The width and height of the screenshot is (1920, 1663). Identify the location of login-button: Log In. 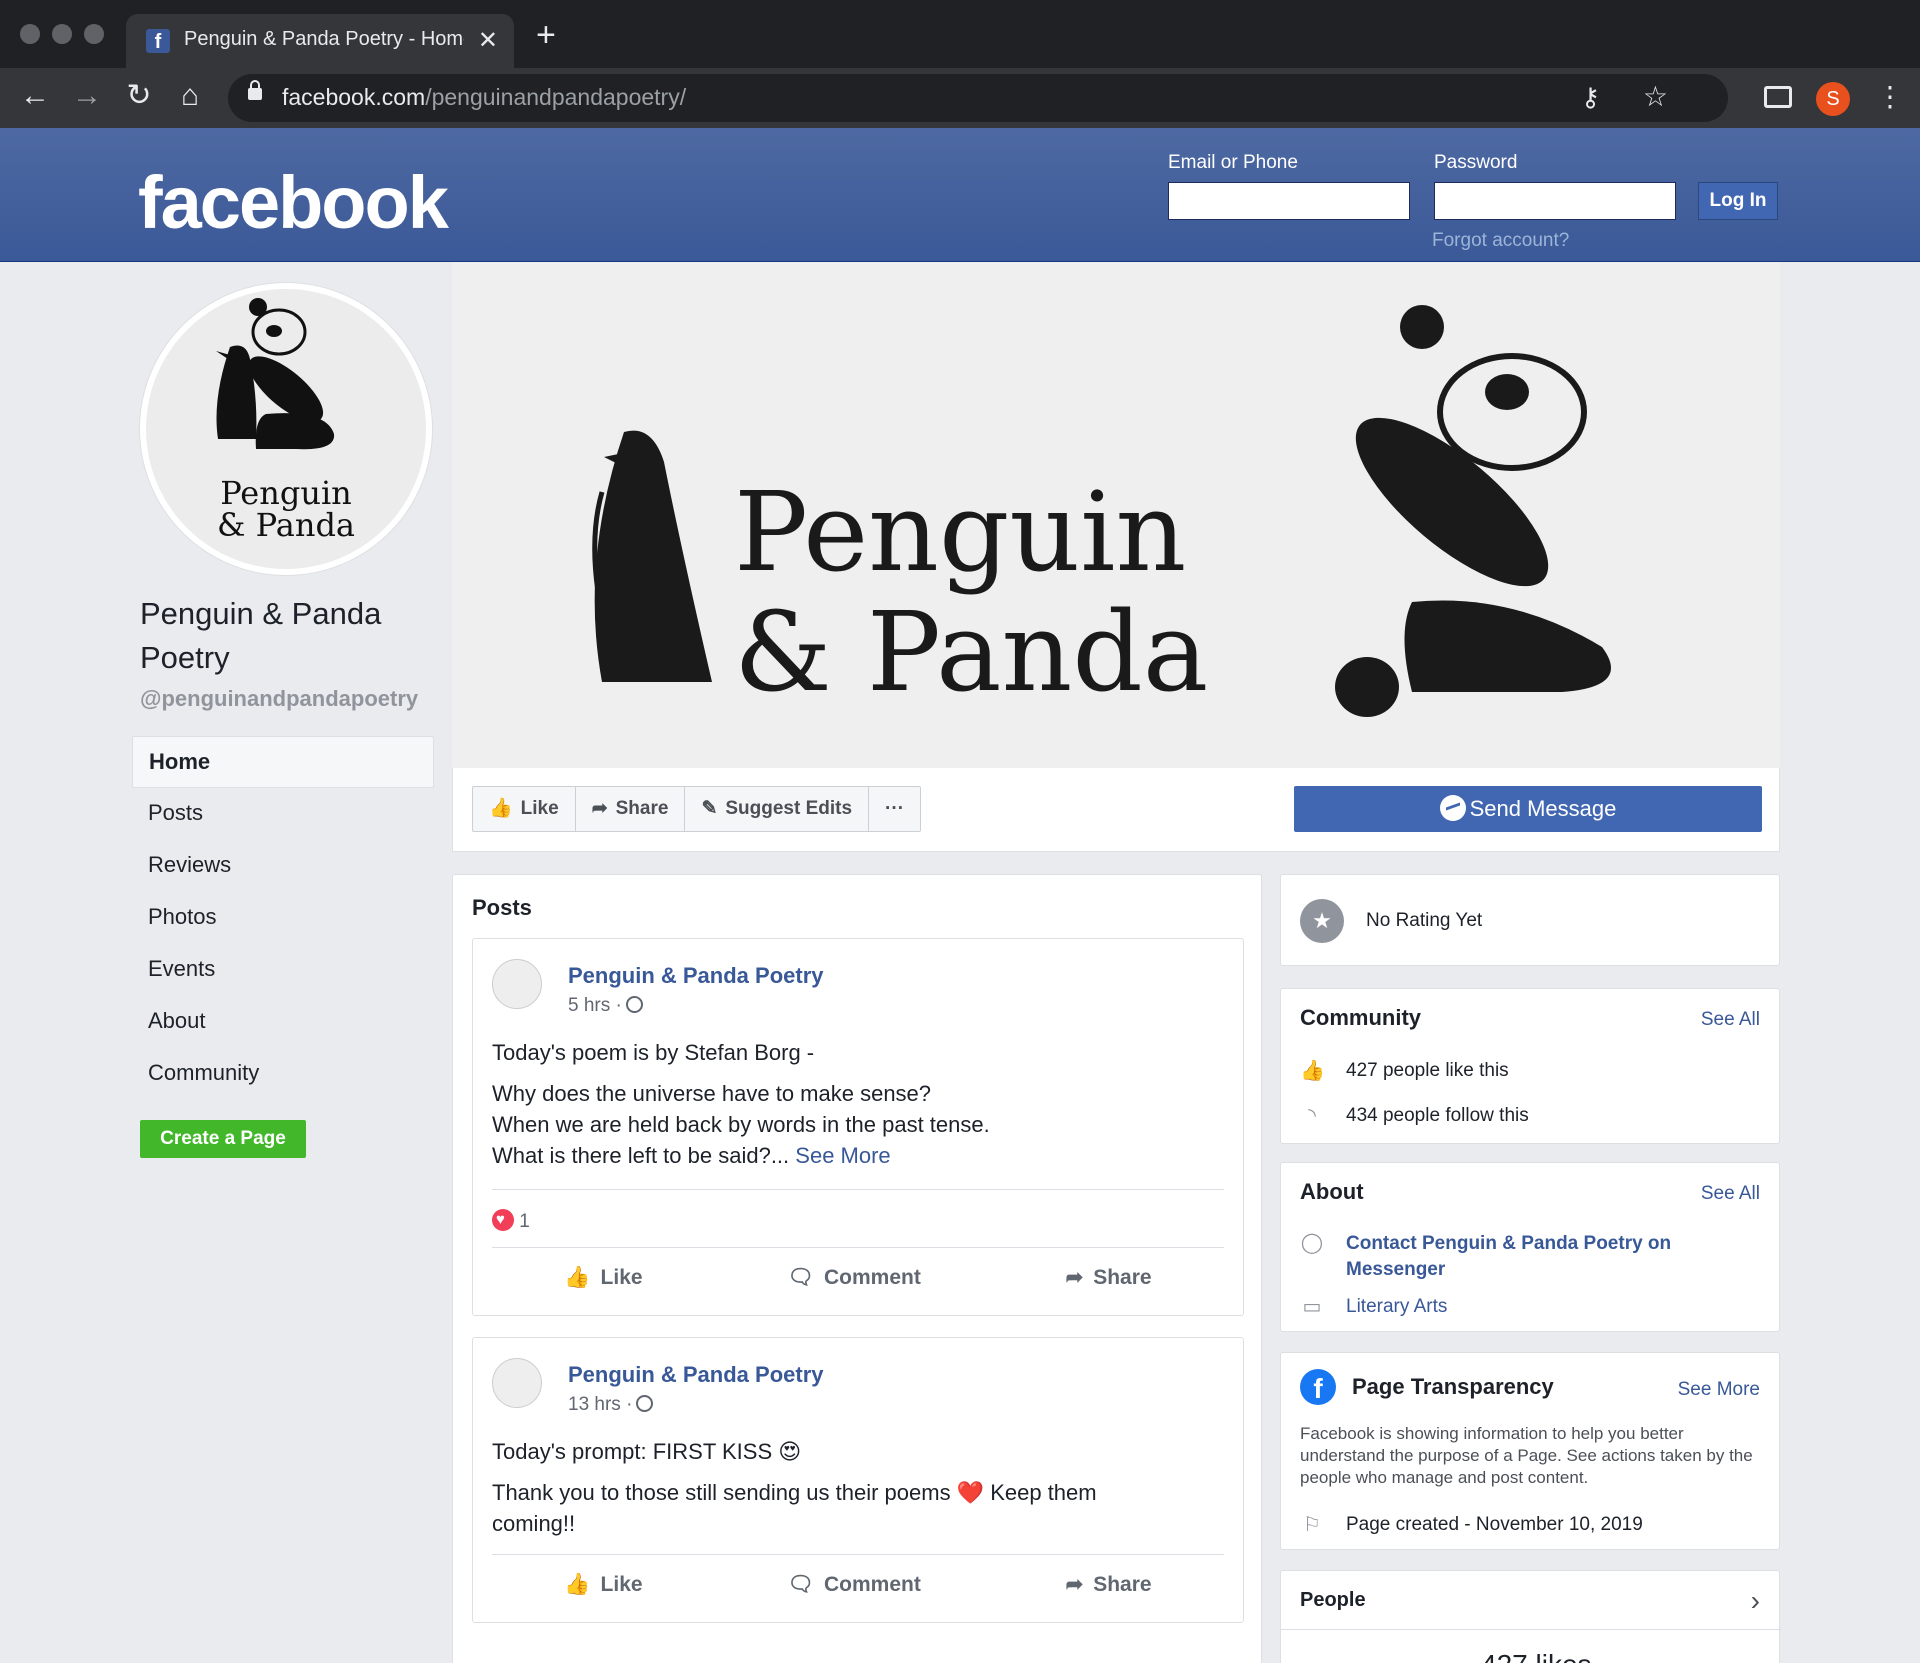
(1738, 201).